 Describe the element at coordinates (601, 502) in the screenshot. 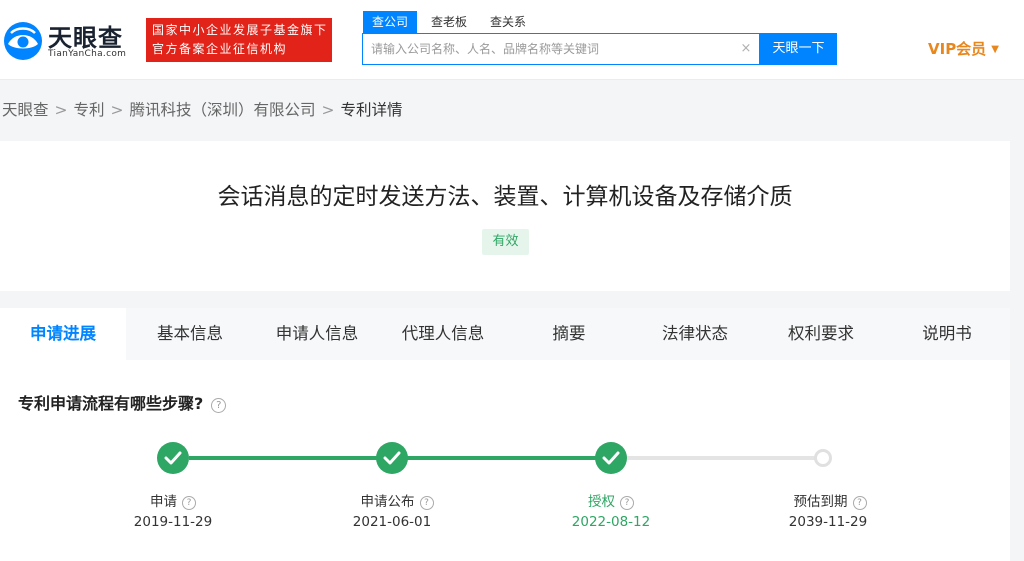

I see `step-label-text: 授权` at that location.